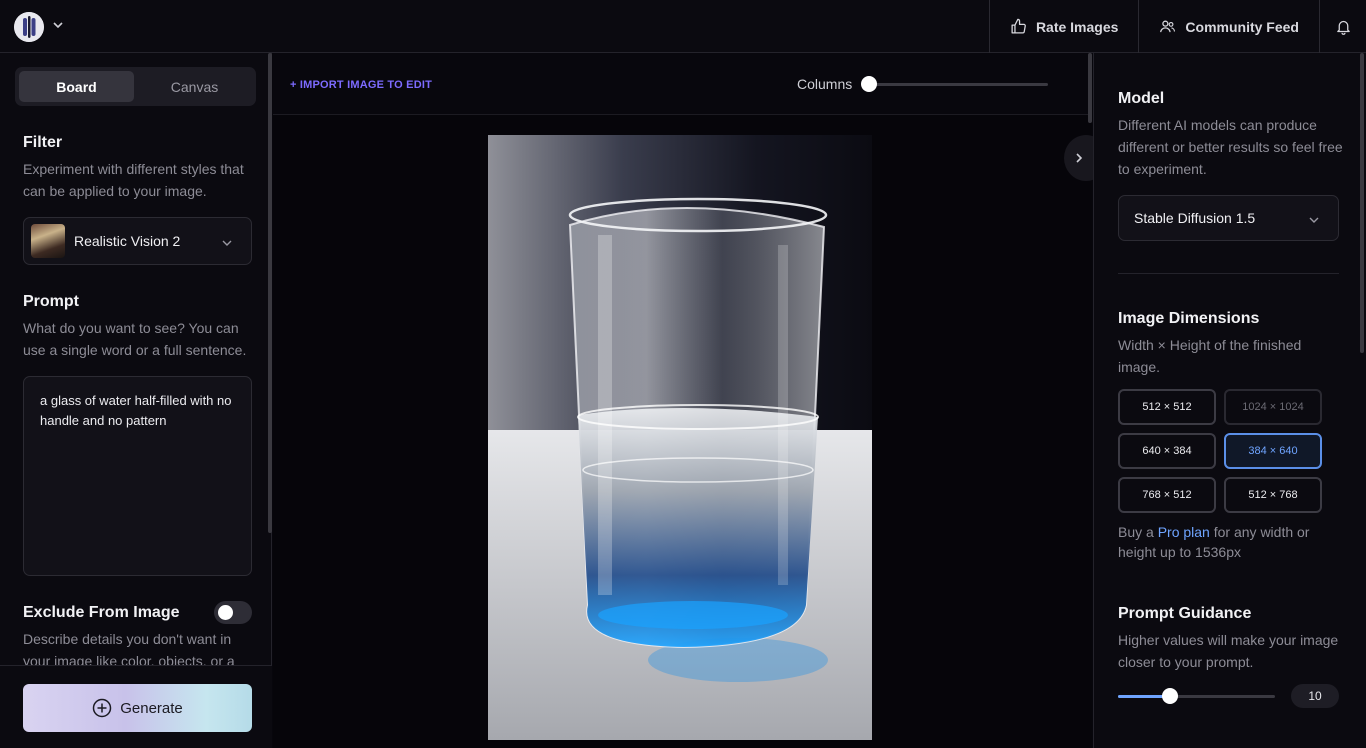 This screenshot has height=748, width=1366. I want to click on guidance-title: Prompt Guidance, so click(1185, 613).